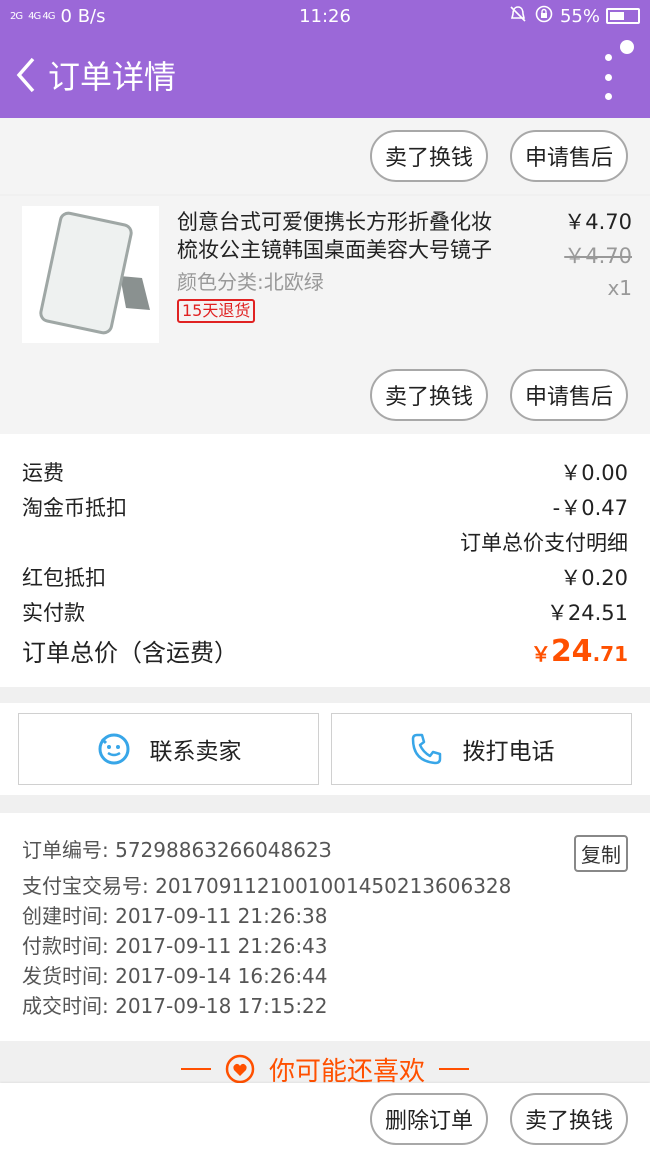 The width and height of the screenshot is (650, 1155). Describe the element at coordinates (598, 256) in the screenshot. I see `product-original-price: ￥4.70` at that location.